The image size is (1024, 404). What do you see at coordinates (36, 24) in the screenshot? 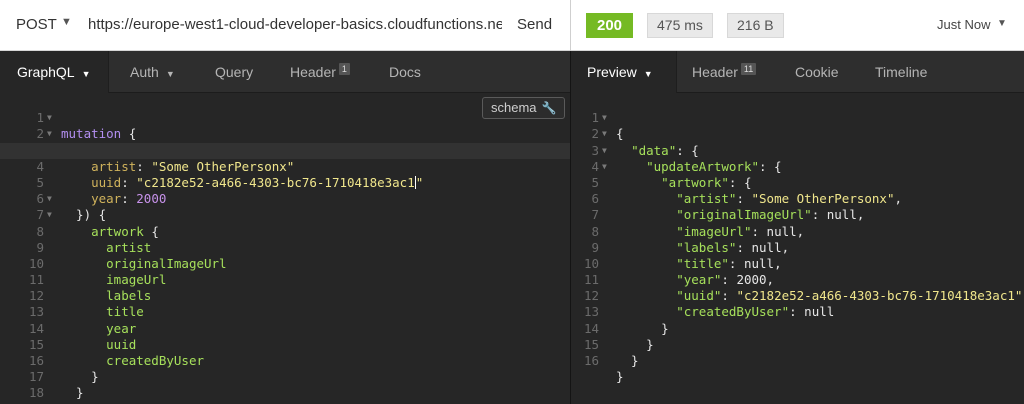
I see `method-select: POST` at bounding box center [36, 24].